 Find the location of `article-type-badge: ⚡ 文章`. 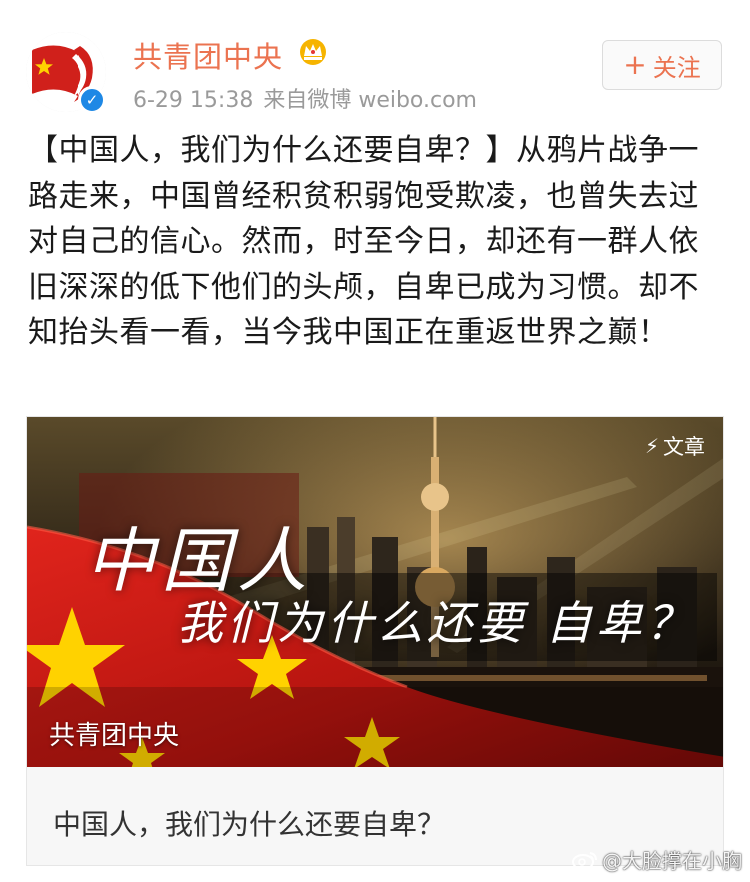

article-type-badge: ⚡ 文章 is located at coordinates (675, 446).